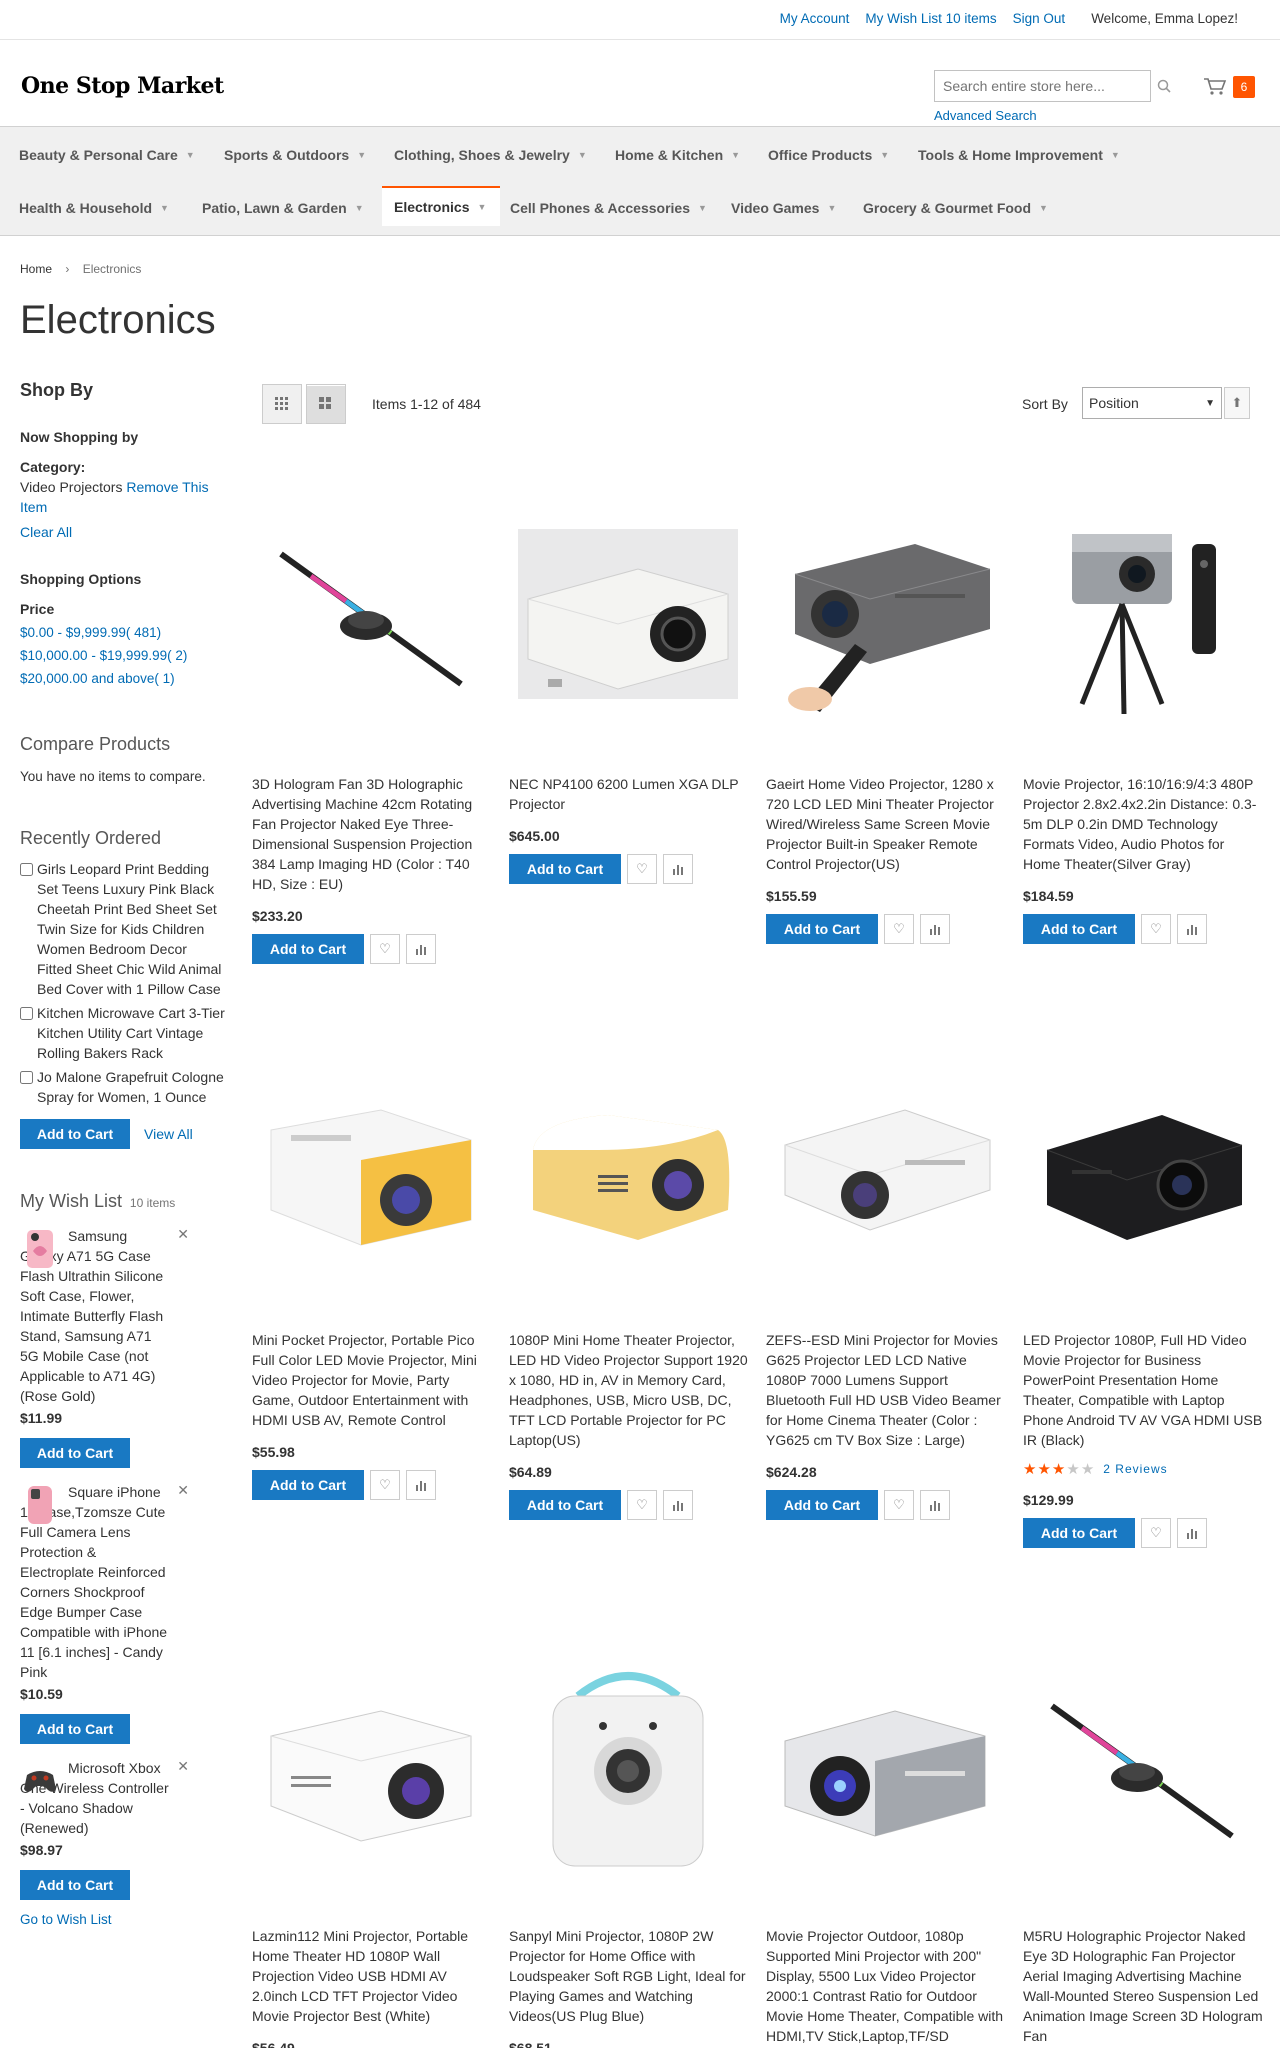  What do you see at coordinates (784, 208) in the screenshot?
I see `nav-item-video-games: Video Games ▼` at bounding box center [784, 208].